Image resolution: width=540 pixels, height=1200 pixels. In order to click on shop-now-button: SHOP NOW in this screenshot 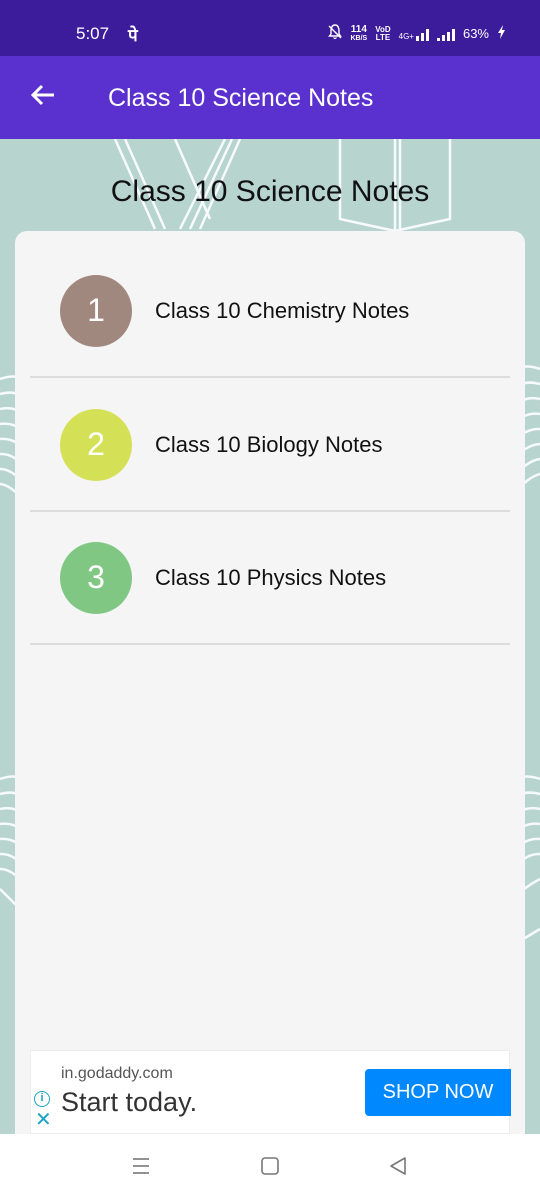, I will do `click(438, 1092)`.